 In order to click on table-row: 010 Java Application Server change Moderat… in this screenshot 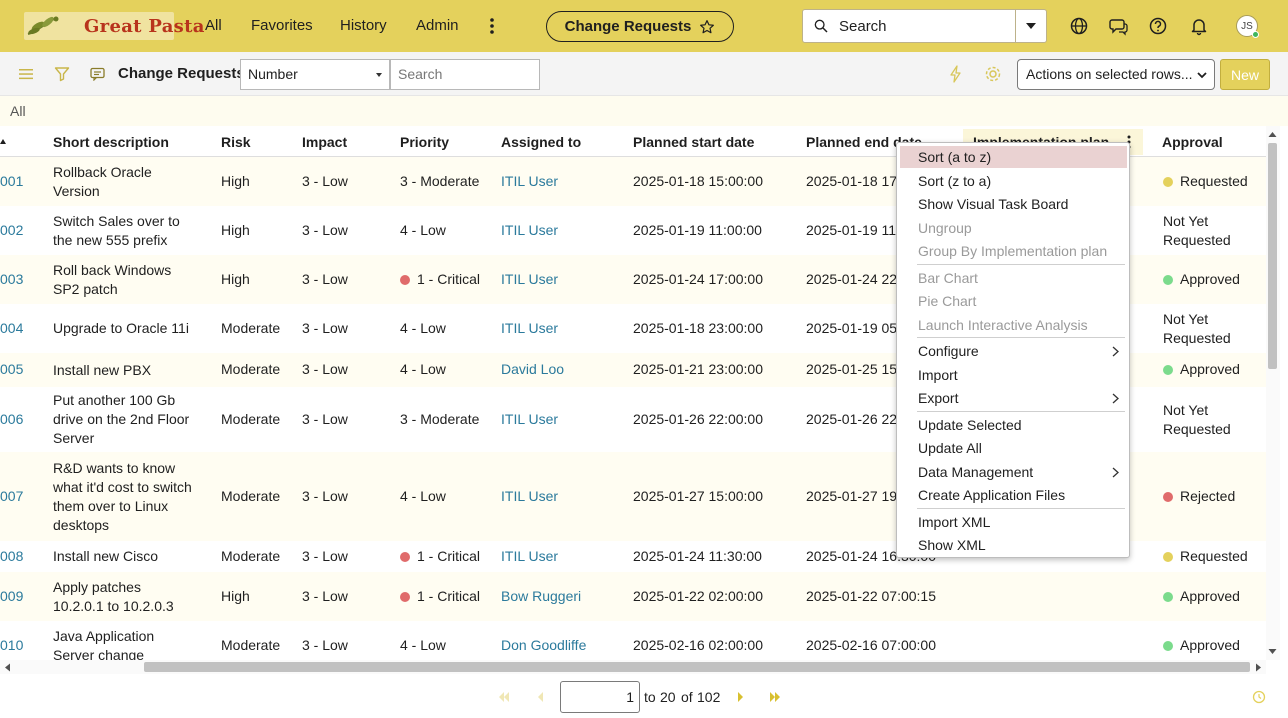, I will do `click(633, 640)`.